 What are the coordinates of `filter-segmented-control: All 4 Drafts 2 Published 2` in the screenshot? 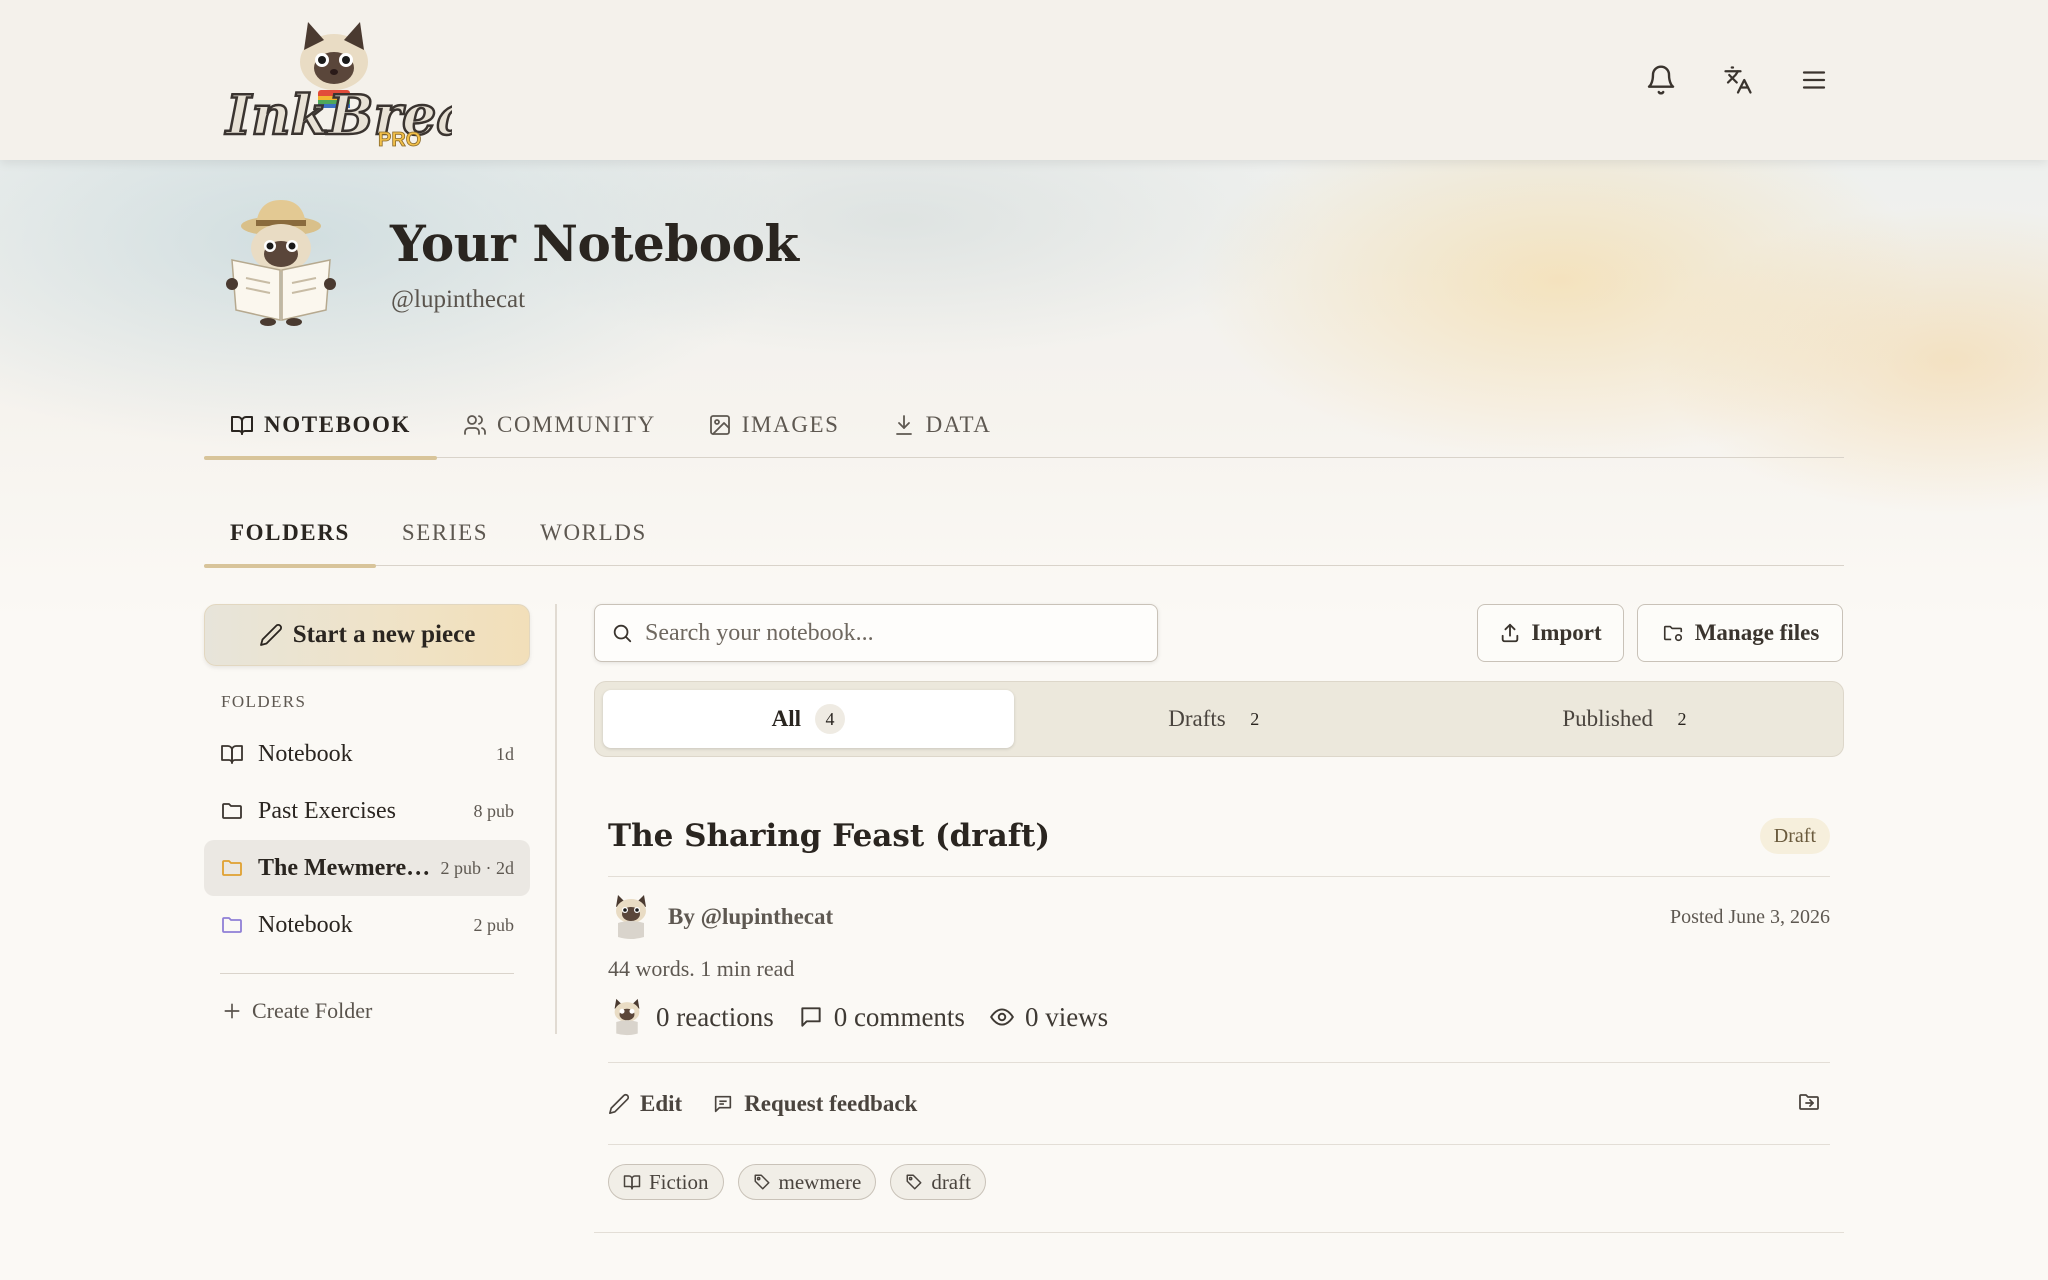 It's located at (1219, 719).